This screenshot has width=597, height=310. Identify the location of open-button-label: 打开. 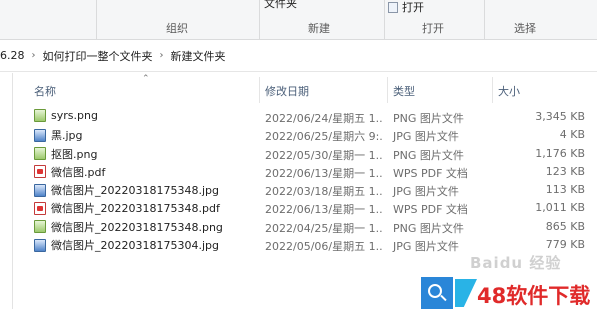
(413, 7).